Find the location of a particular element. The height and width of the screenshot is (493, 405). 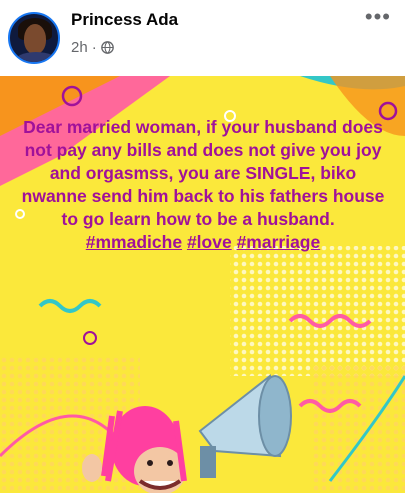

more-options-icon: ••• is located at coordinates (378, 17).